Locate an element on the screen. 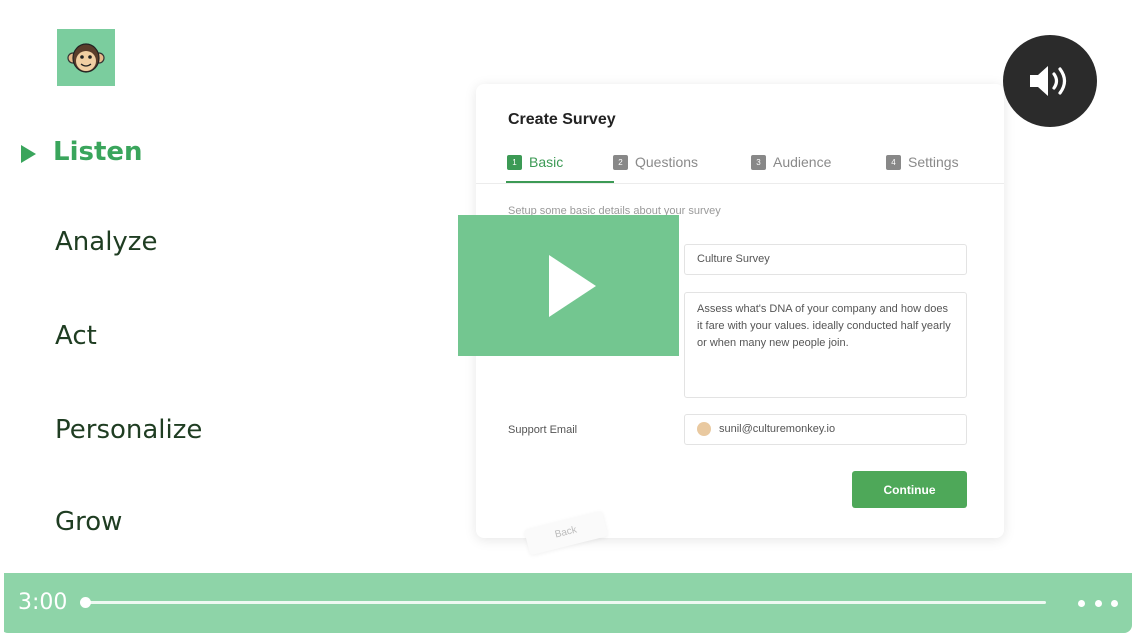 The image size is (1132, 633). tab-label: Settings is located at coordinates (933, 162).